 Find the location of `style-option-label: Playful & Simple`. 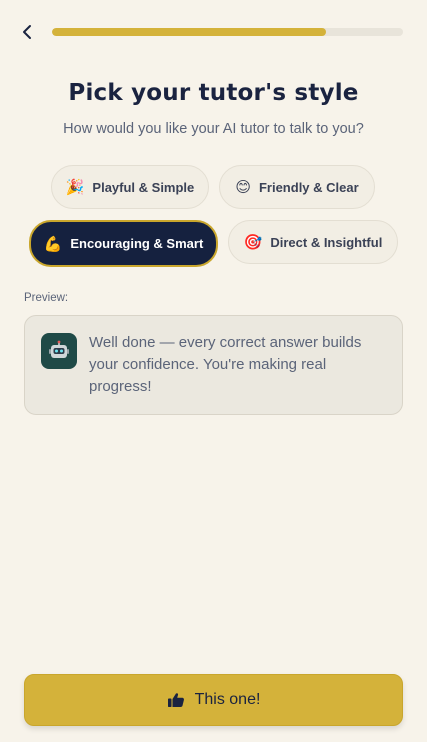

style-option-label: Playful & Simple is located at coordinates (143, 187).